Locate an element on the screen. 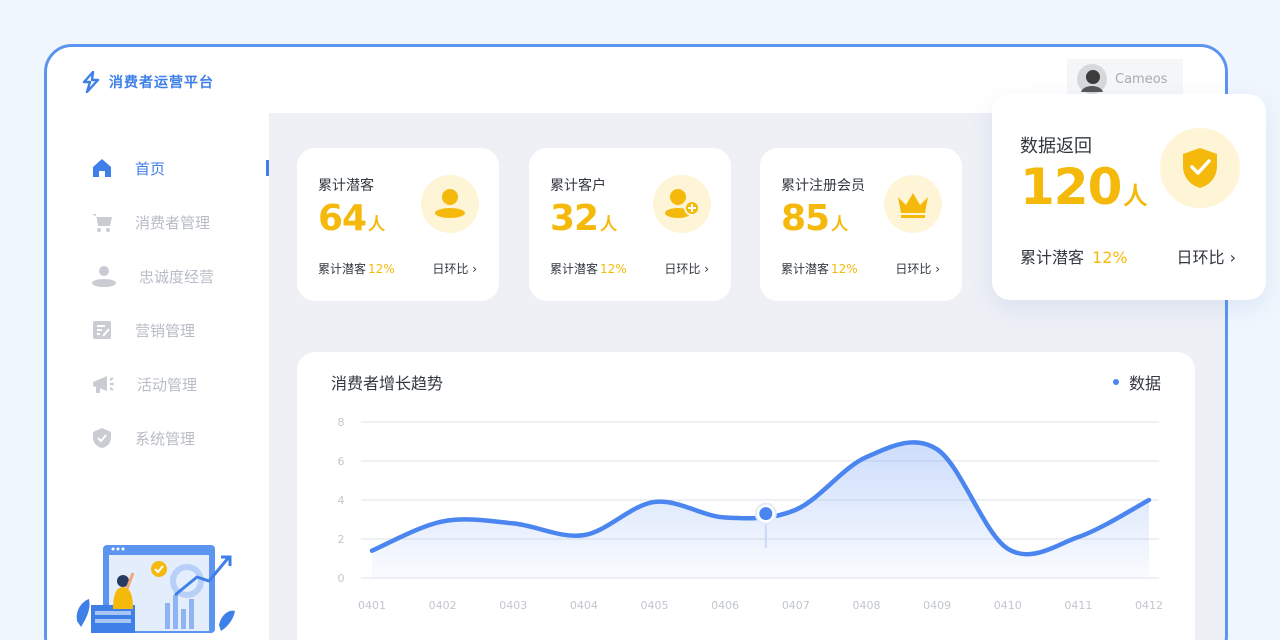  sidebar-item-consumers: 消费者管理 is located at coordinates (150, 222).